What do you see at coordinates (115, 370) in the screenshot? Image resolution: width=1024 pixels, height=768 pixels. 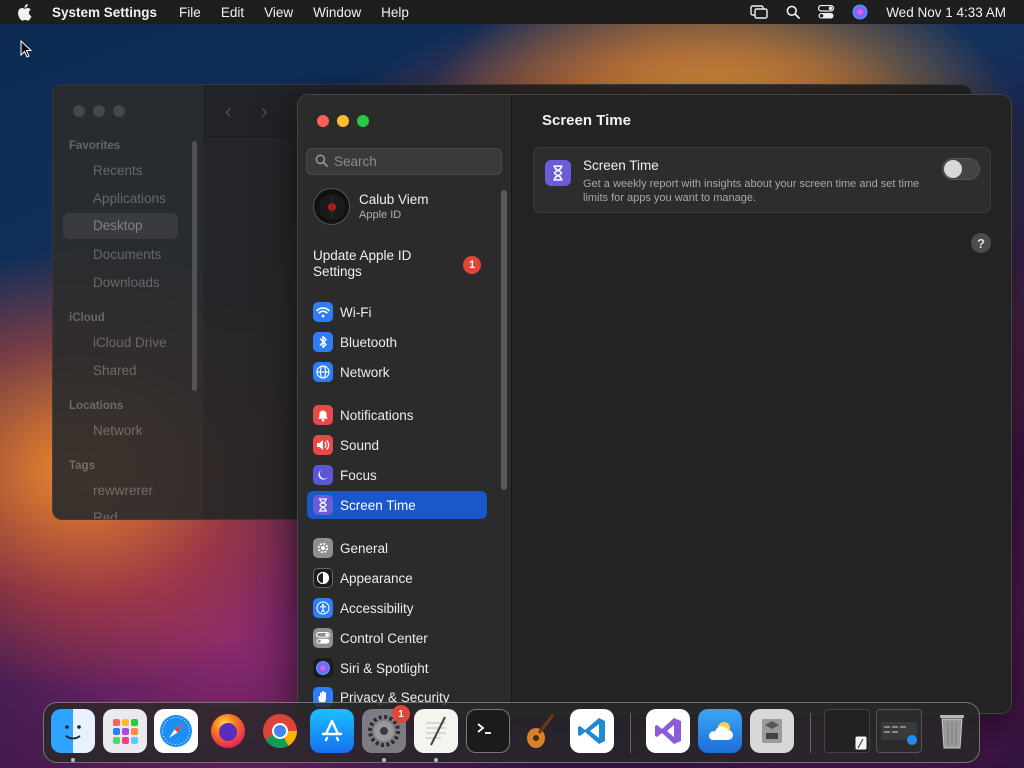 I see `finder-item-shared: Shared` at bounding box center [115, 370].